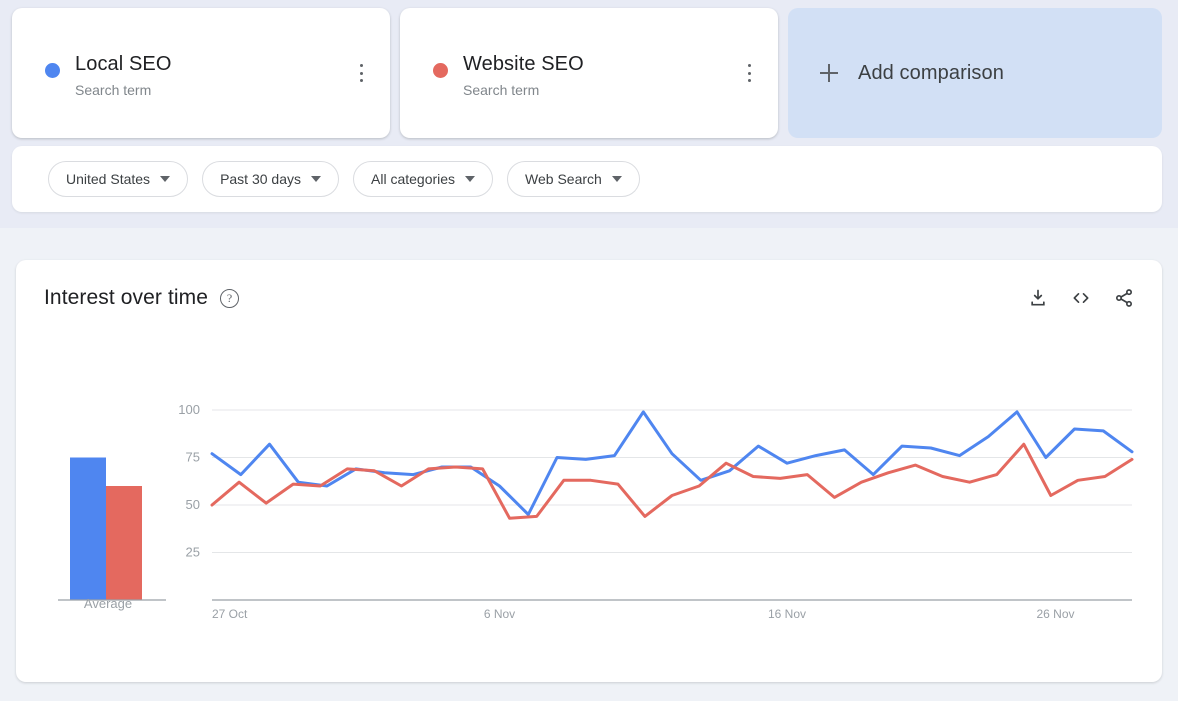 The height and width of the screenshot is (701, 1178). I want to click on search-term-subtitle-2: Search term, so click(501, 90).